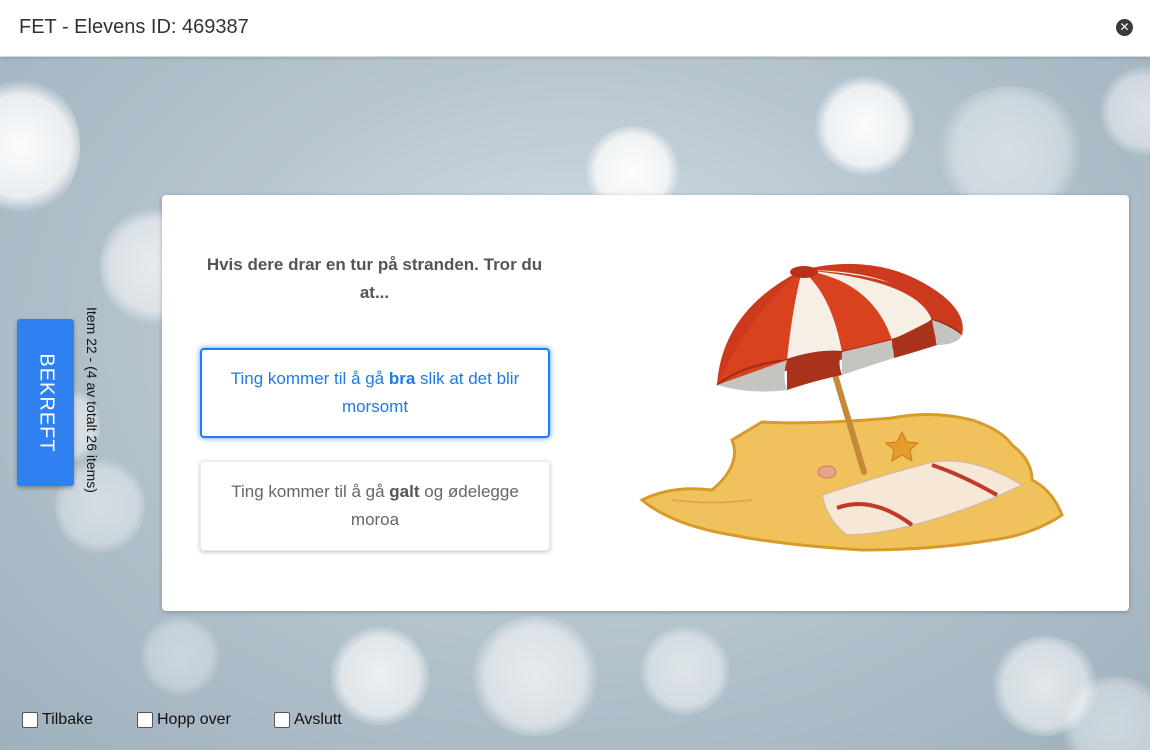  Describe the element at coordinates (134, 27) in the screenshot. I see `window-title: FET - Elevens ID: 469387` at that location.